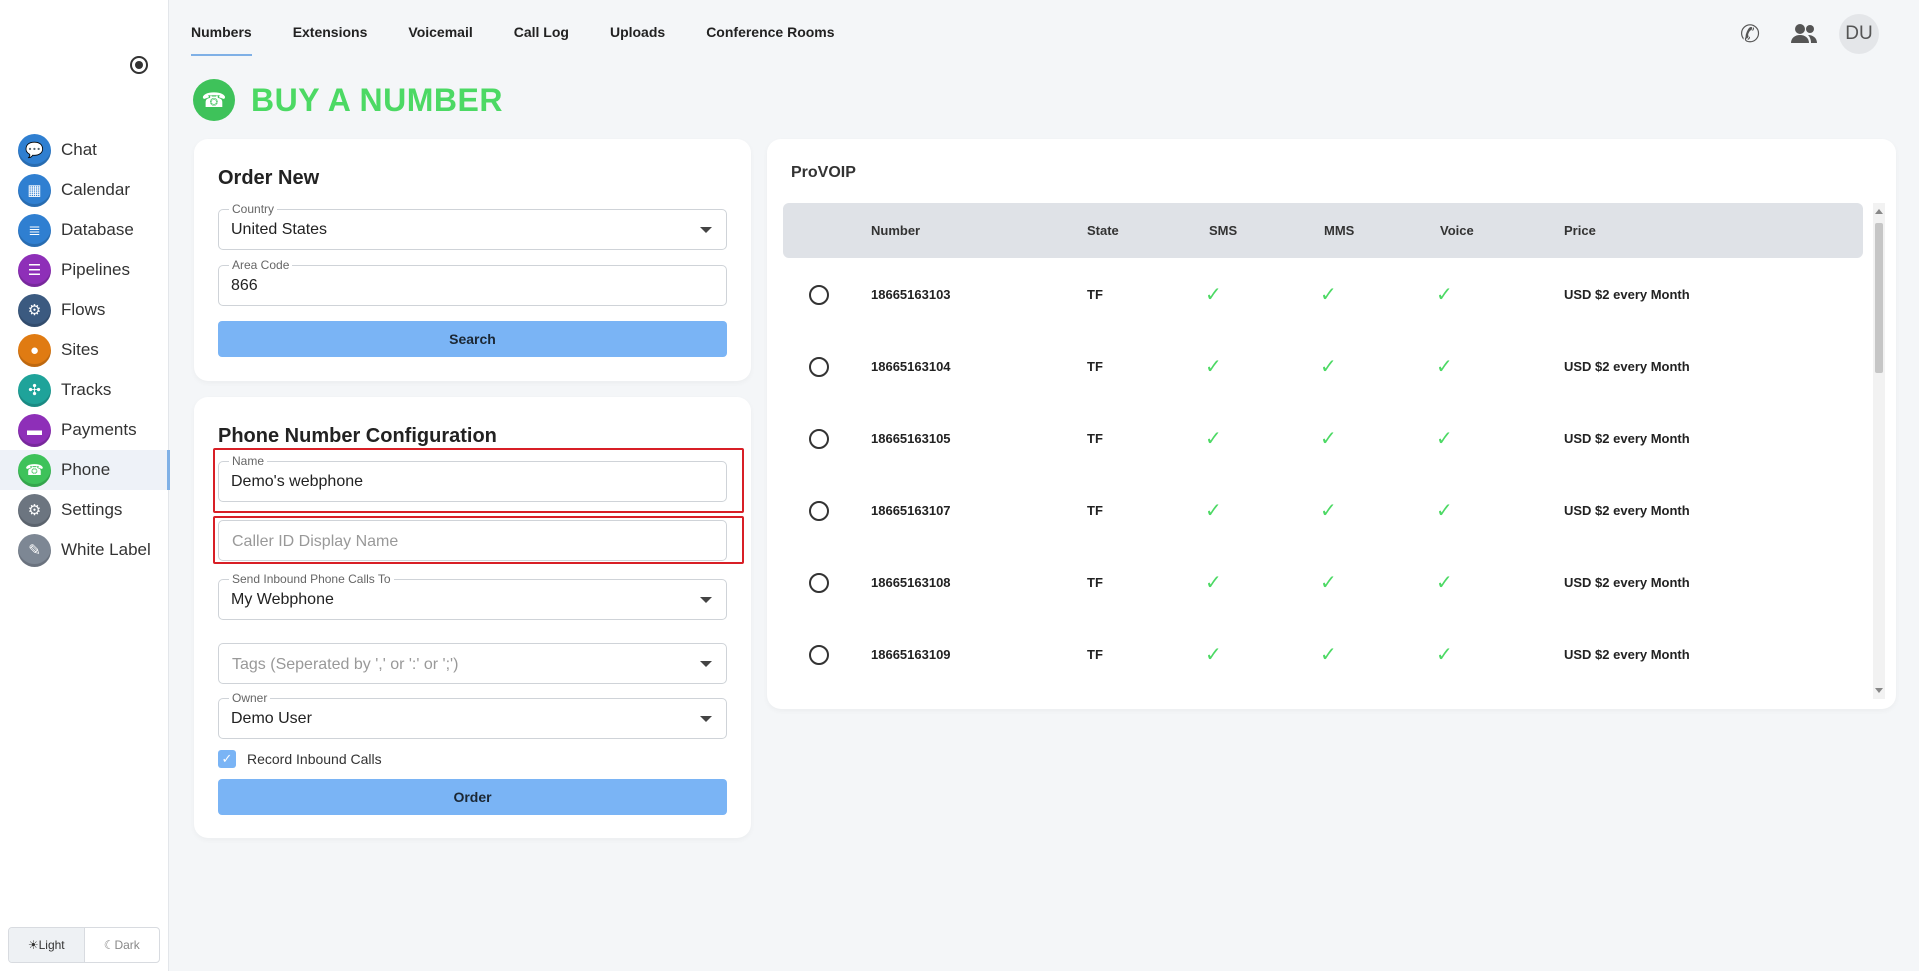 The height and width of the screenshot is (971, 1919). What do you see at coordinates (79, 149) in the screenshot?
I see `sidebar-item-label: Chat` at bounding box center [79, 149].